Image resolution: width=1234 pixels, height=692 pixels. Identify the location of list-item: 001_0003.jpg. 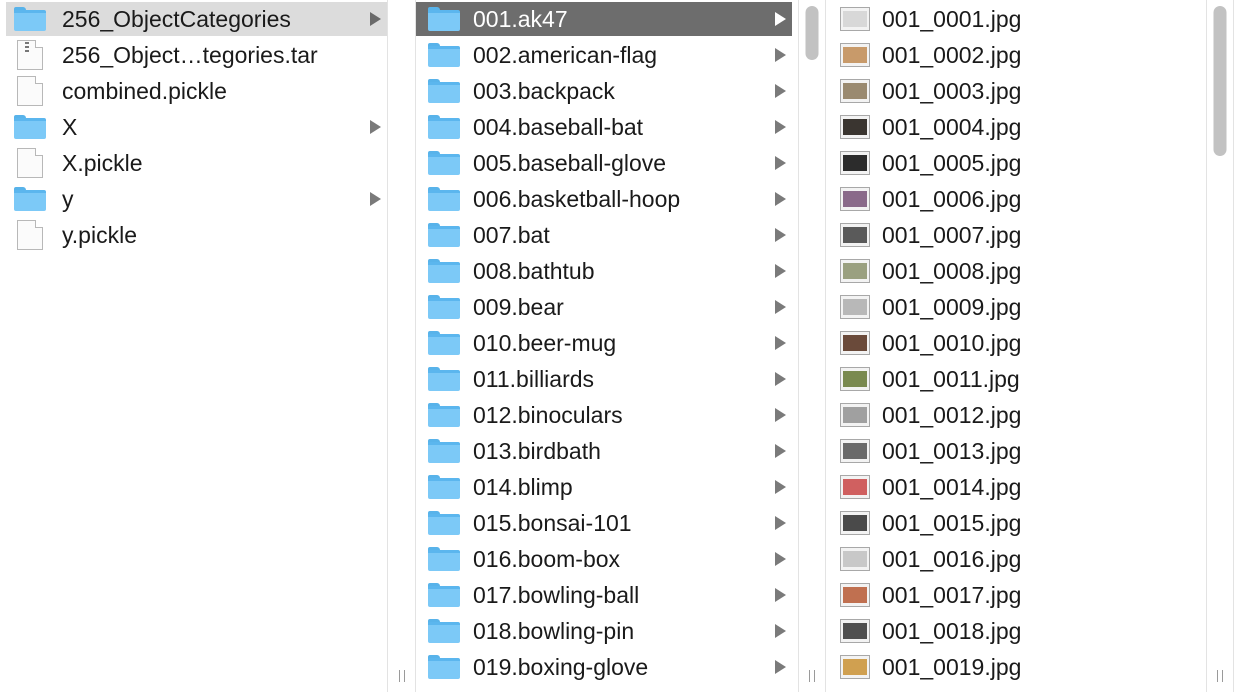
(1013, 91).